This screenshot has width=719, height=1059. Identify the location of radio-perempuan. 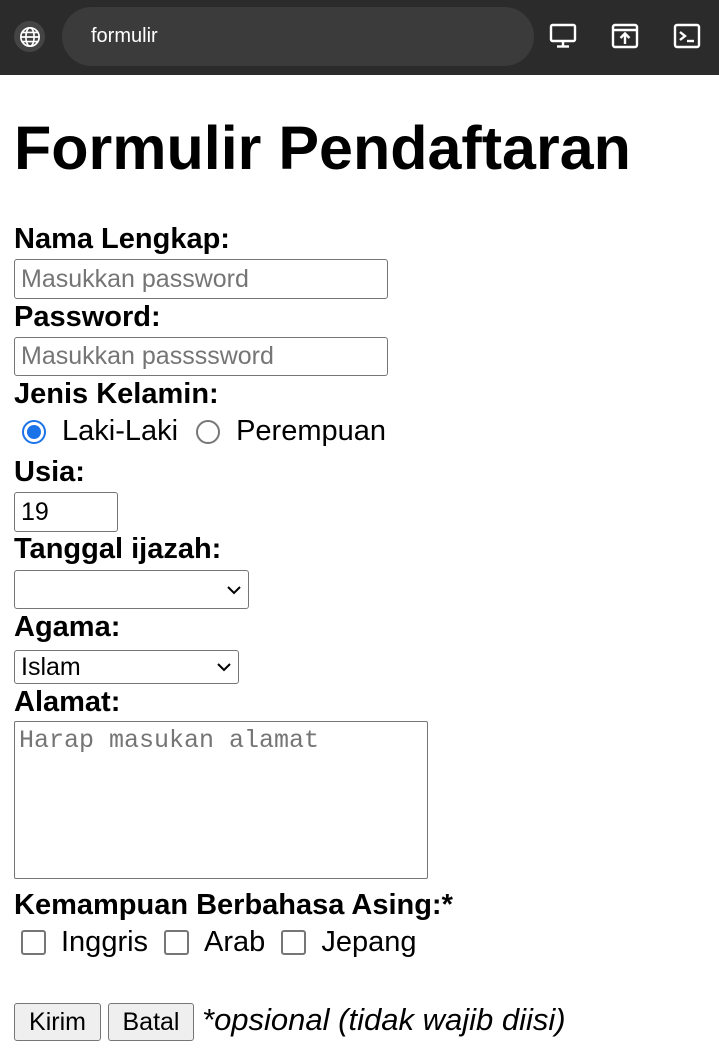
(208, 431).